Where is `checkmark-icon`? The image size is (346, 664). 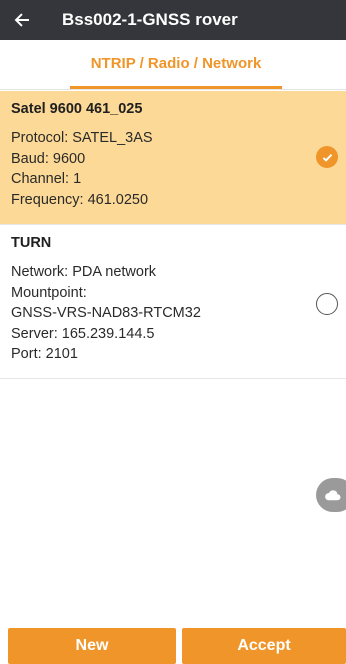 checkmark-icon is located at coordinates (327, 157).